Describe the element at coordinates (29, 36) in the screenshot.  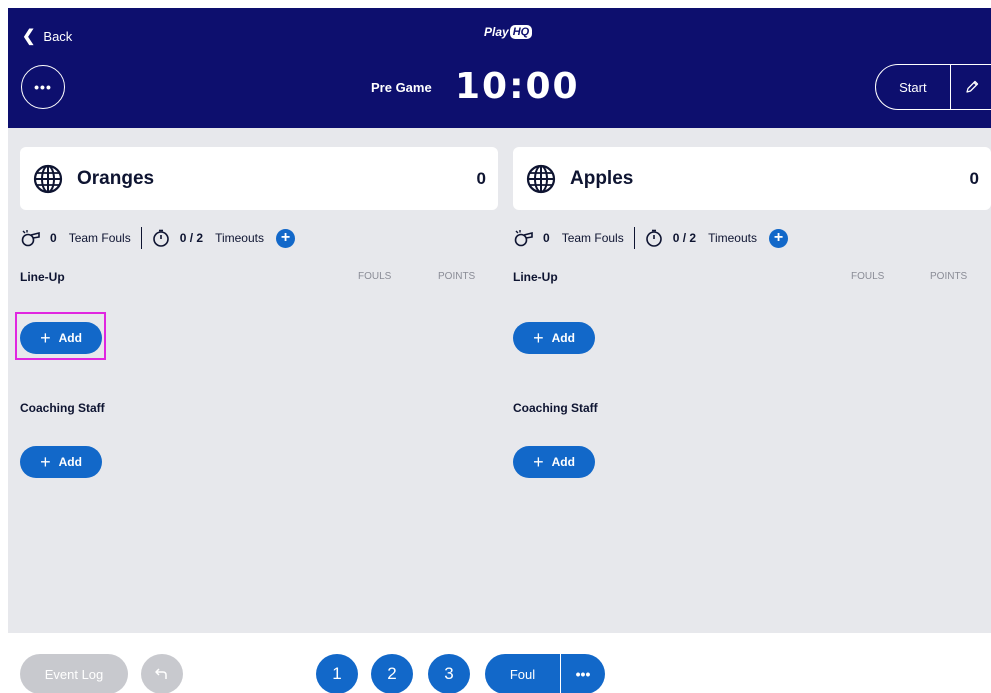
I see `chevron-left-icon: ❮` at that location.